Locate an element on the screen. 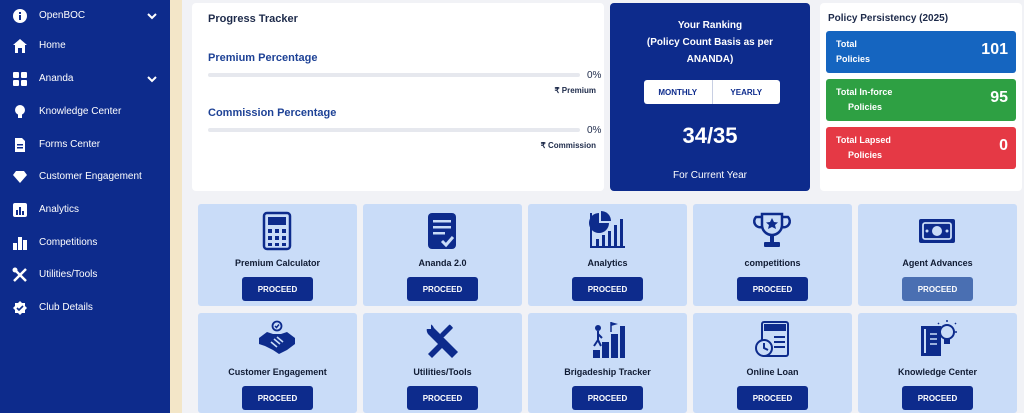  sidebar-item-customer-engagement: Customer Engagement is located at coordinates (85, 177).